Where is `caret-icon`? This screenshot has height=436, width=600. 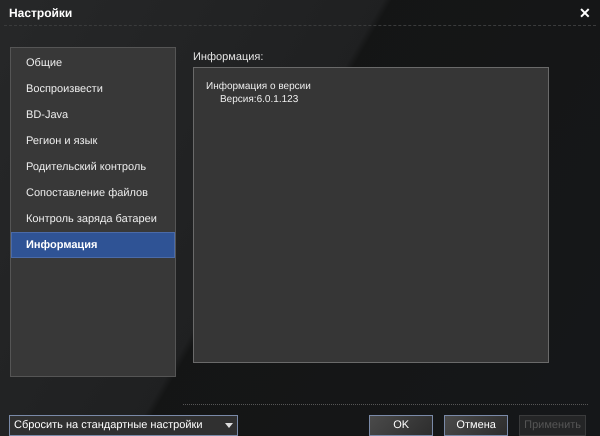
caret-icon is located at coordinates (229, 425).